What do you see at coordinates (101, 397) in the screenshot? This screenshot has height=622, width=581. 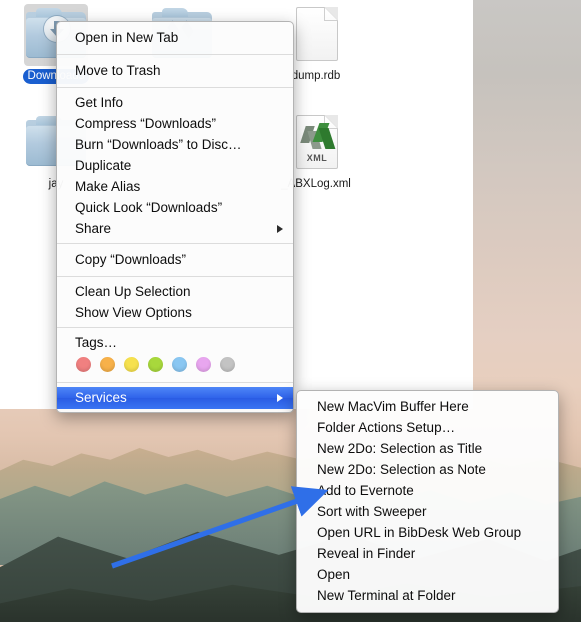 I see `menu-item-label: Services` at bounding box center [101, 397].